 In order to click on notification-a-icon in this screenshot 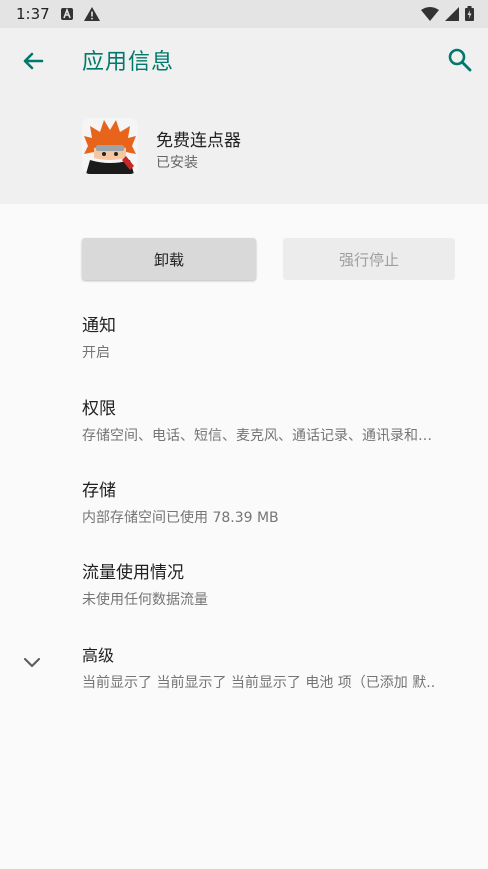, I will do `click(67, 15)`.